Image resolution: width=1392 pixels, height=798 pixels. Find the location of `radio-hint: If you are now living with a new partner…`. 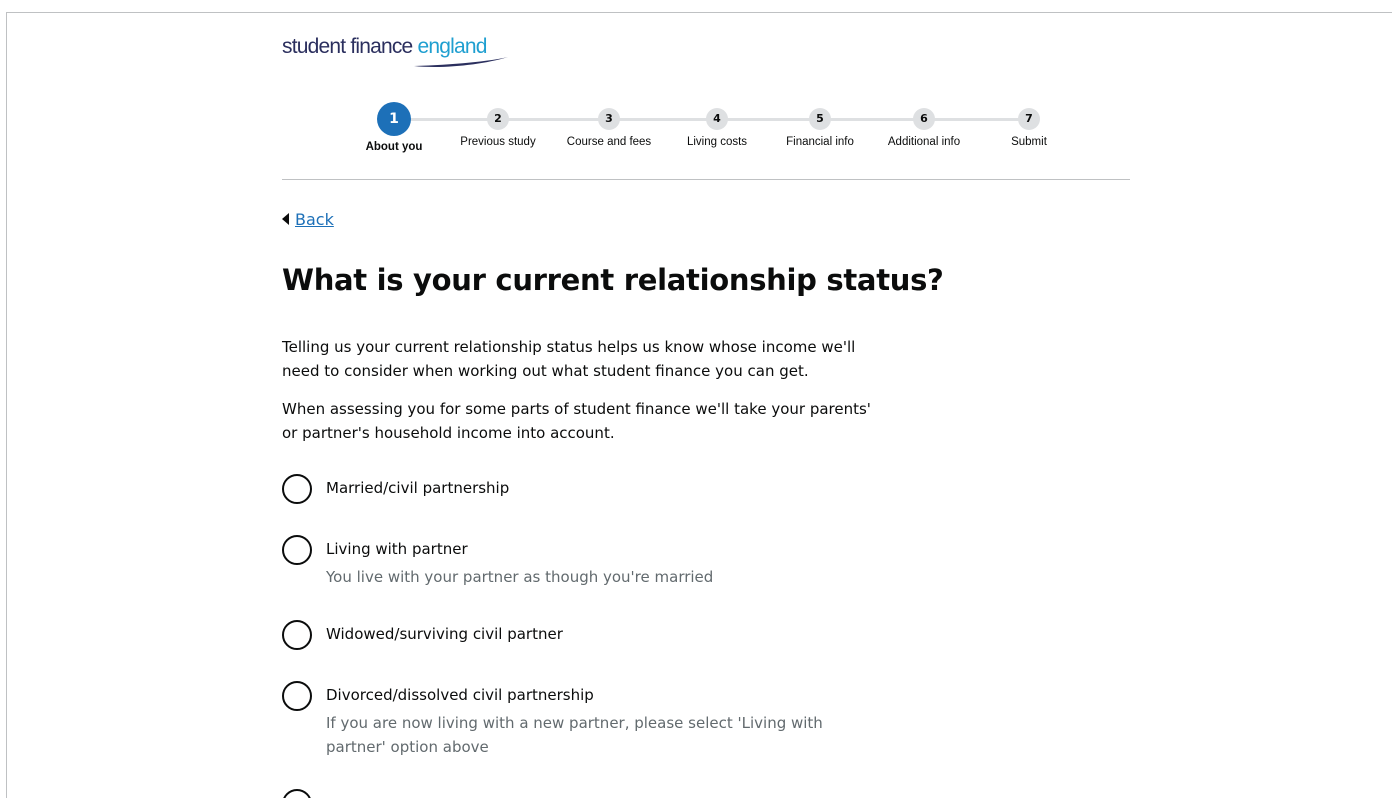

radio-hint: If you are now living with a new partner… is located at coordinates (574, 735).